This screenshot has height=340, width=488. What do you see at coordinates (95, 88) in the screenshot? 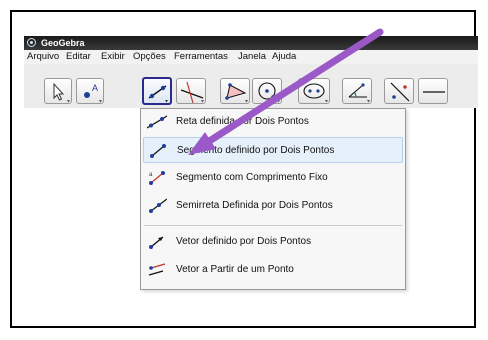
I see `svg-text: A` at bounding box center [95, 88].